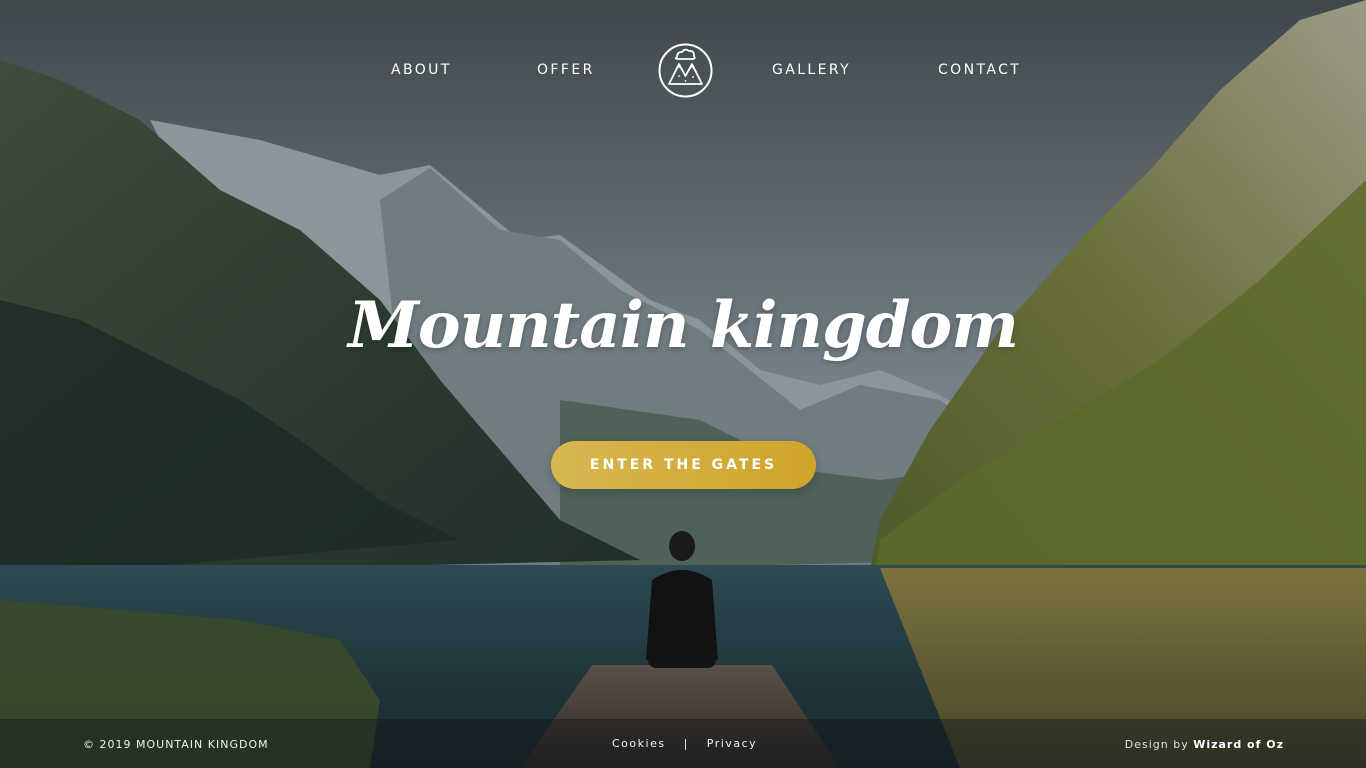 This screenshot has height=768, width=1366. What do you see at coordinates (732, 743) in the screenshot?
I see `privacy-link: Privacy` at bounding box center [732, 743].